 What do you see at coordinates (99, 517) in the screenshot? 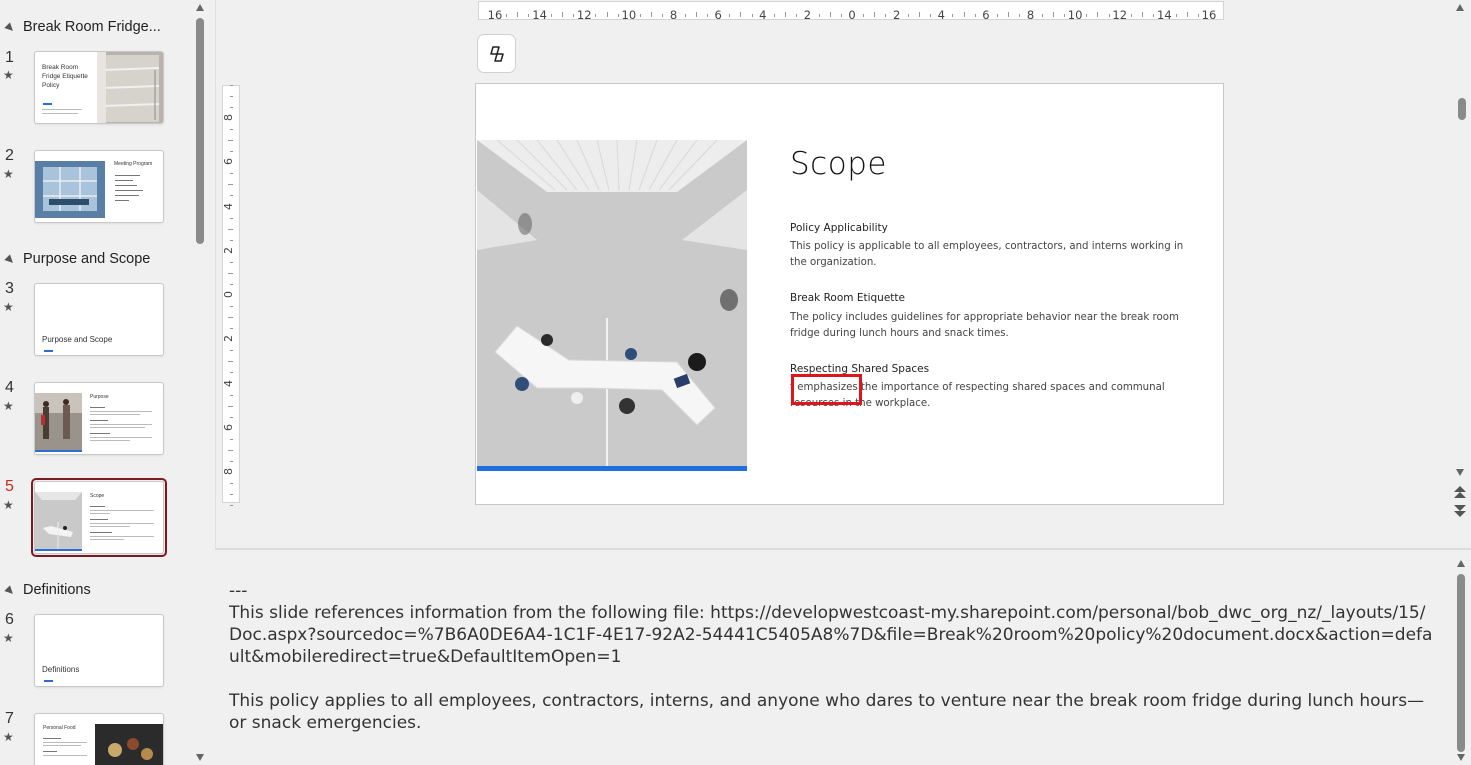
I see `slide-thumbnail-5: Scope` at bounding box center [99, 517].